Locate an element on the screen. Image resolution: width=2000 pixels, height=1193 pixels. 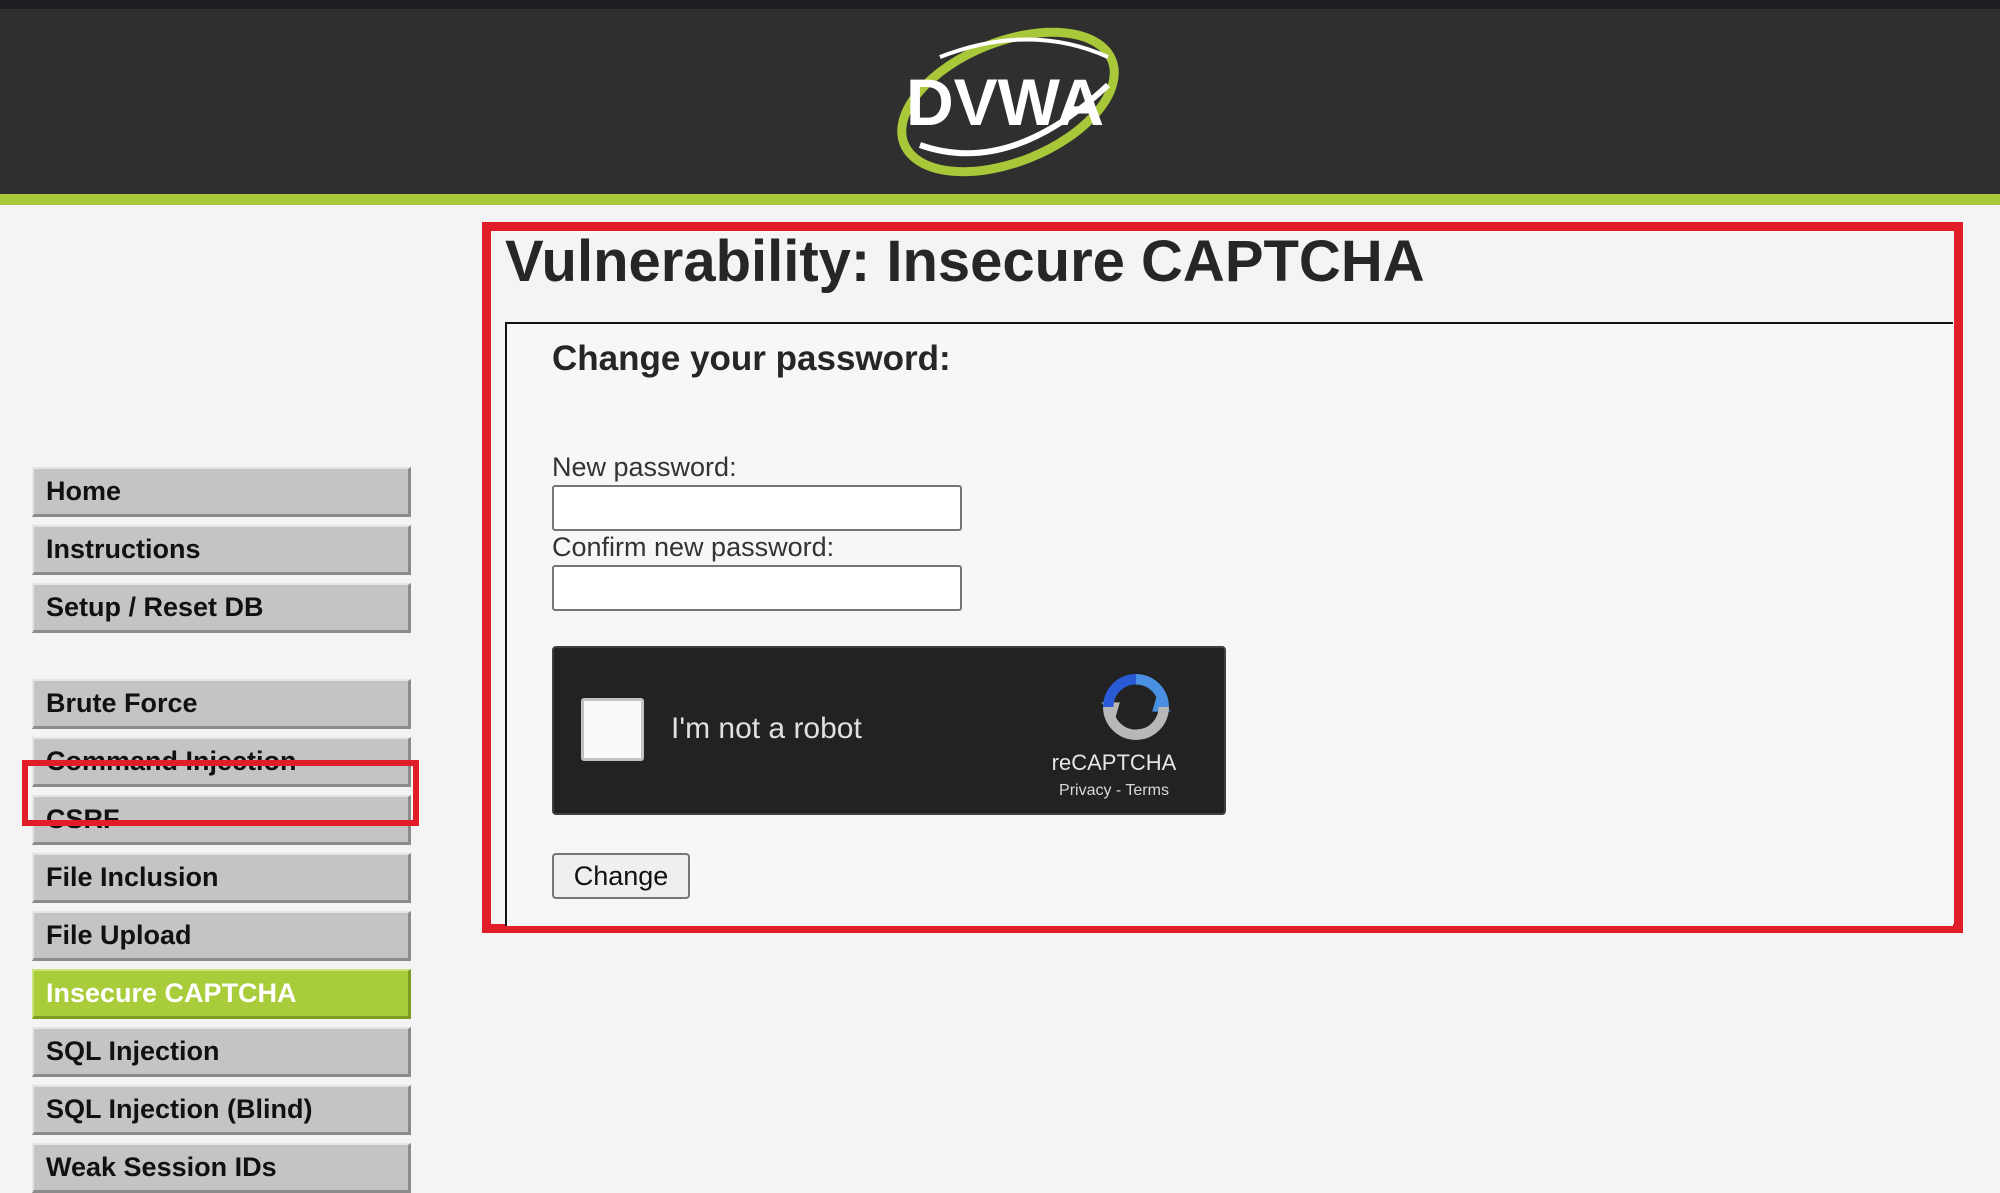
sidebar-item-sql-injection-blind: SQL Injection (Blind) is located at coordinates (221, 1110).